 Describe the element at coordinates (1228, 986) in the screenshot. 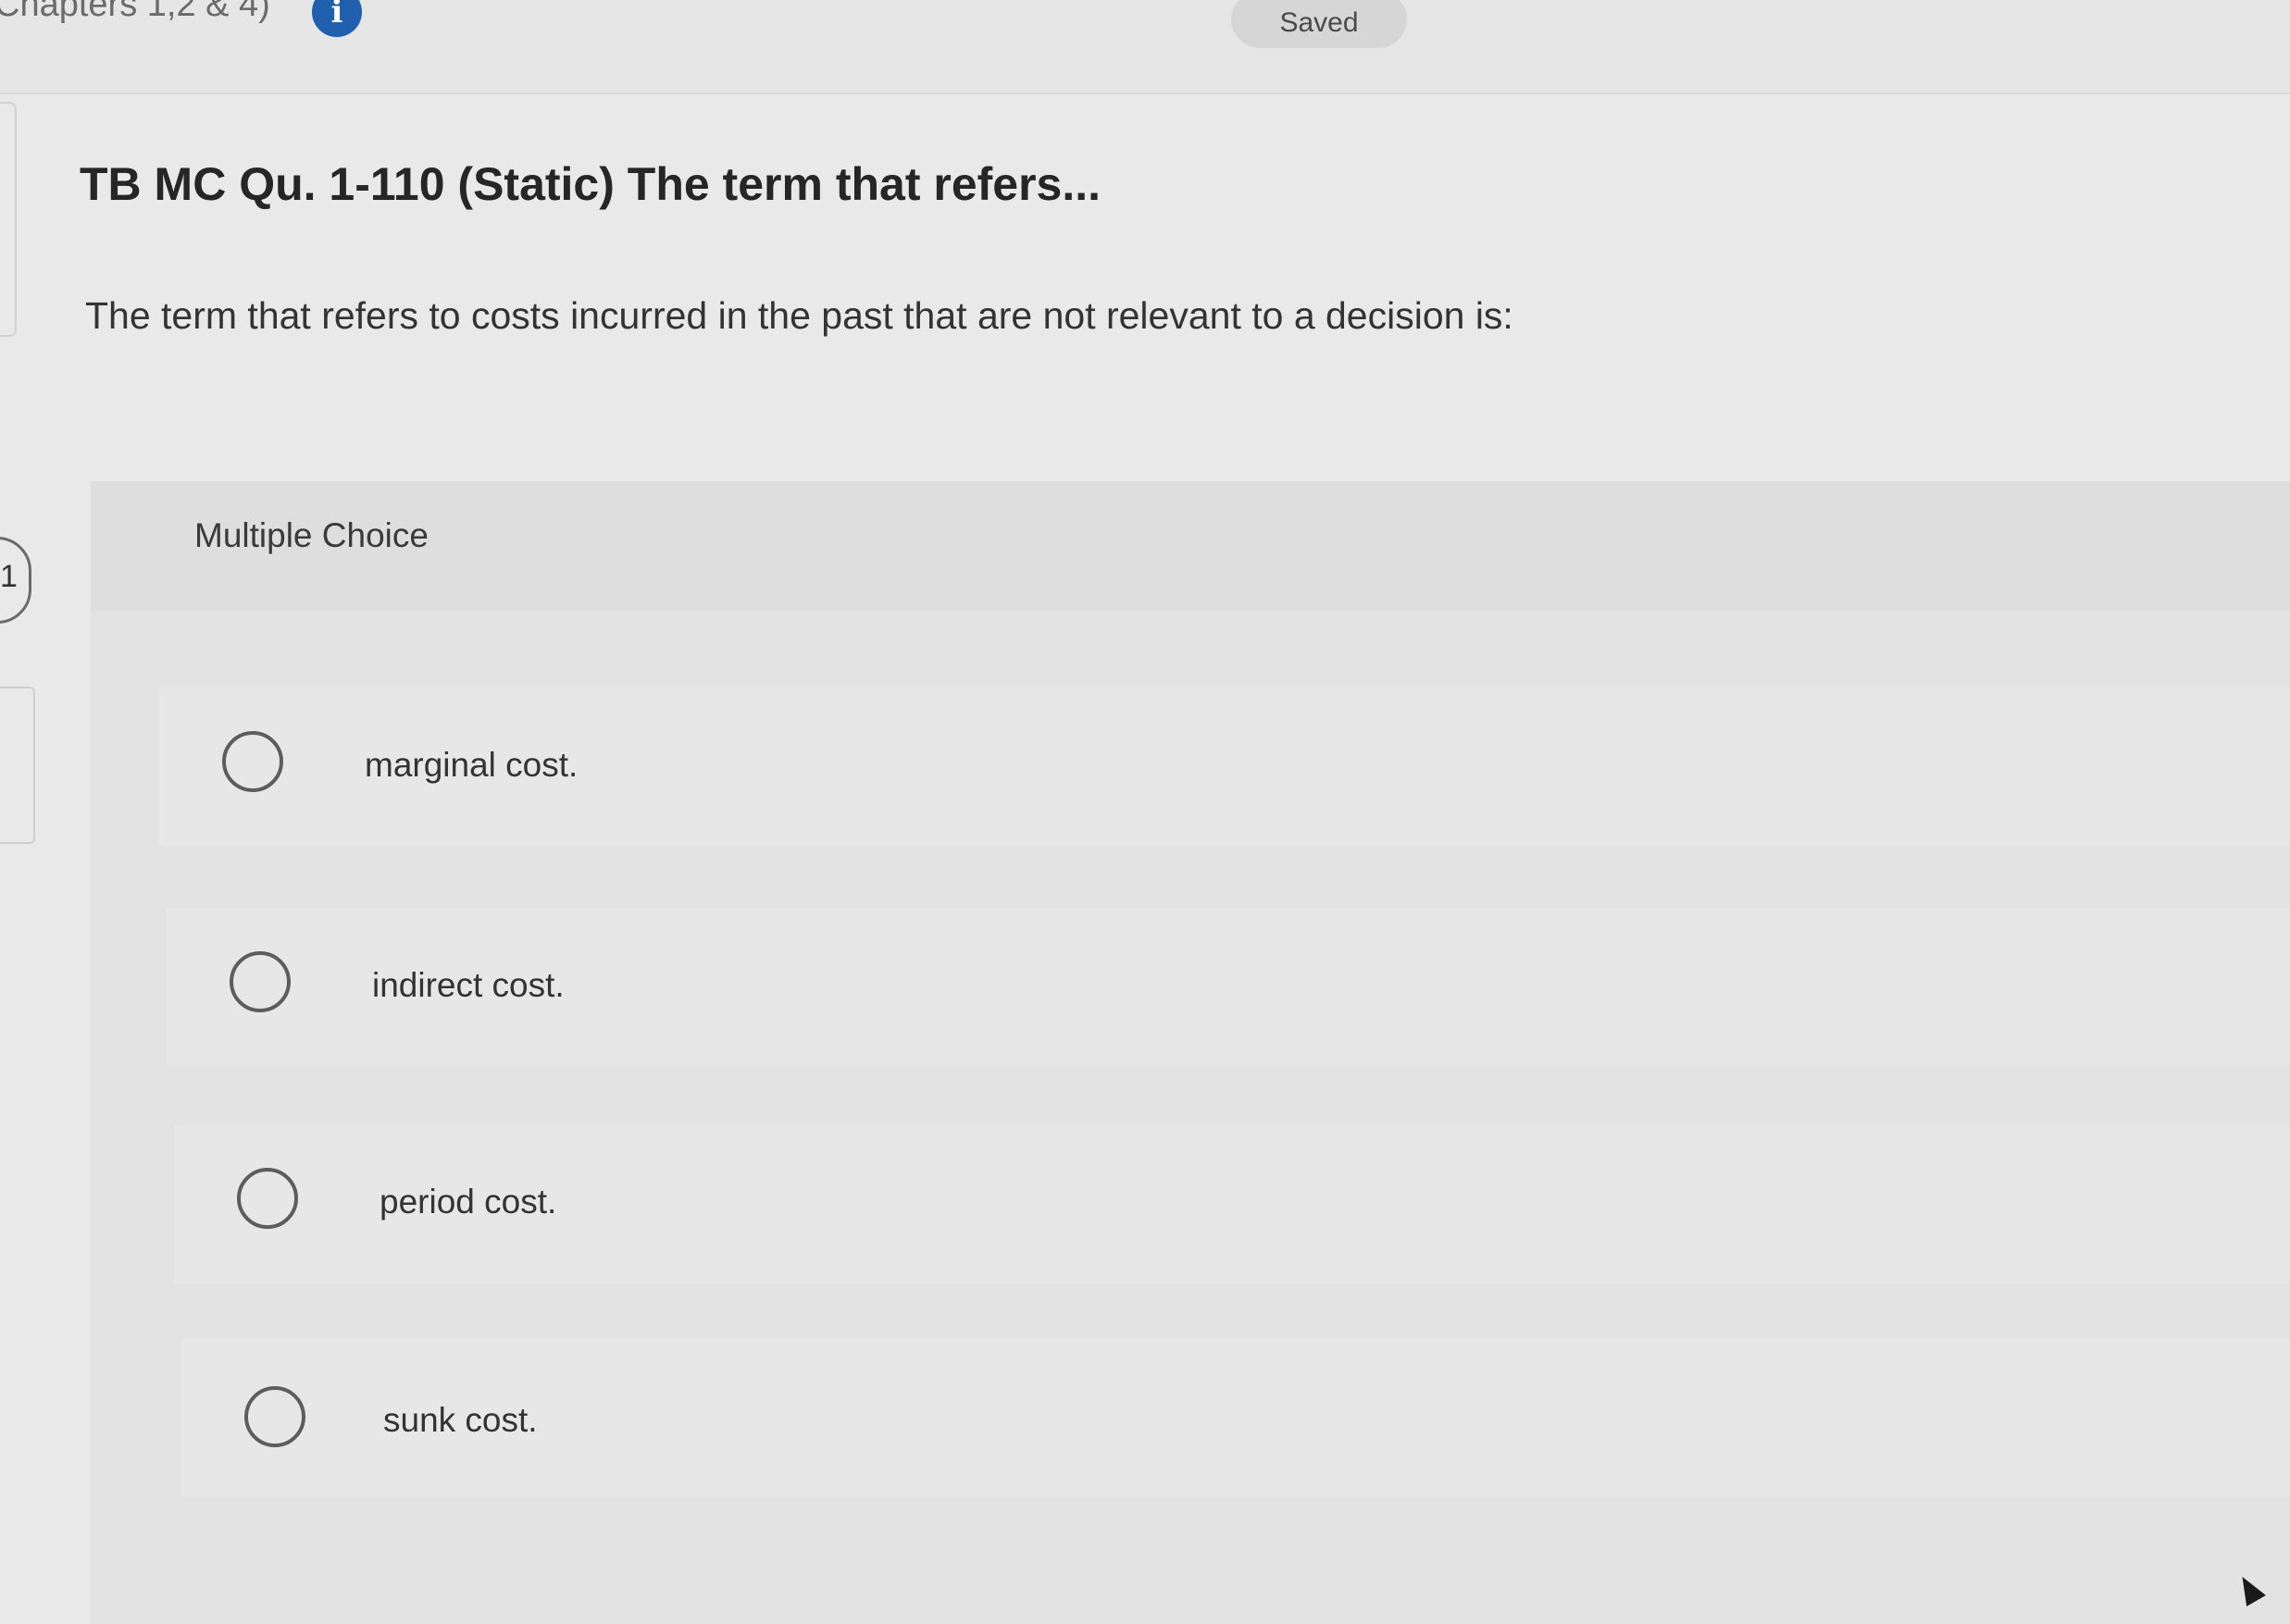

I see `choice-option-indirect-cost: indirect cost.` at that location.